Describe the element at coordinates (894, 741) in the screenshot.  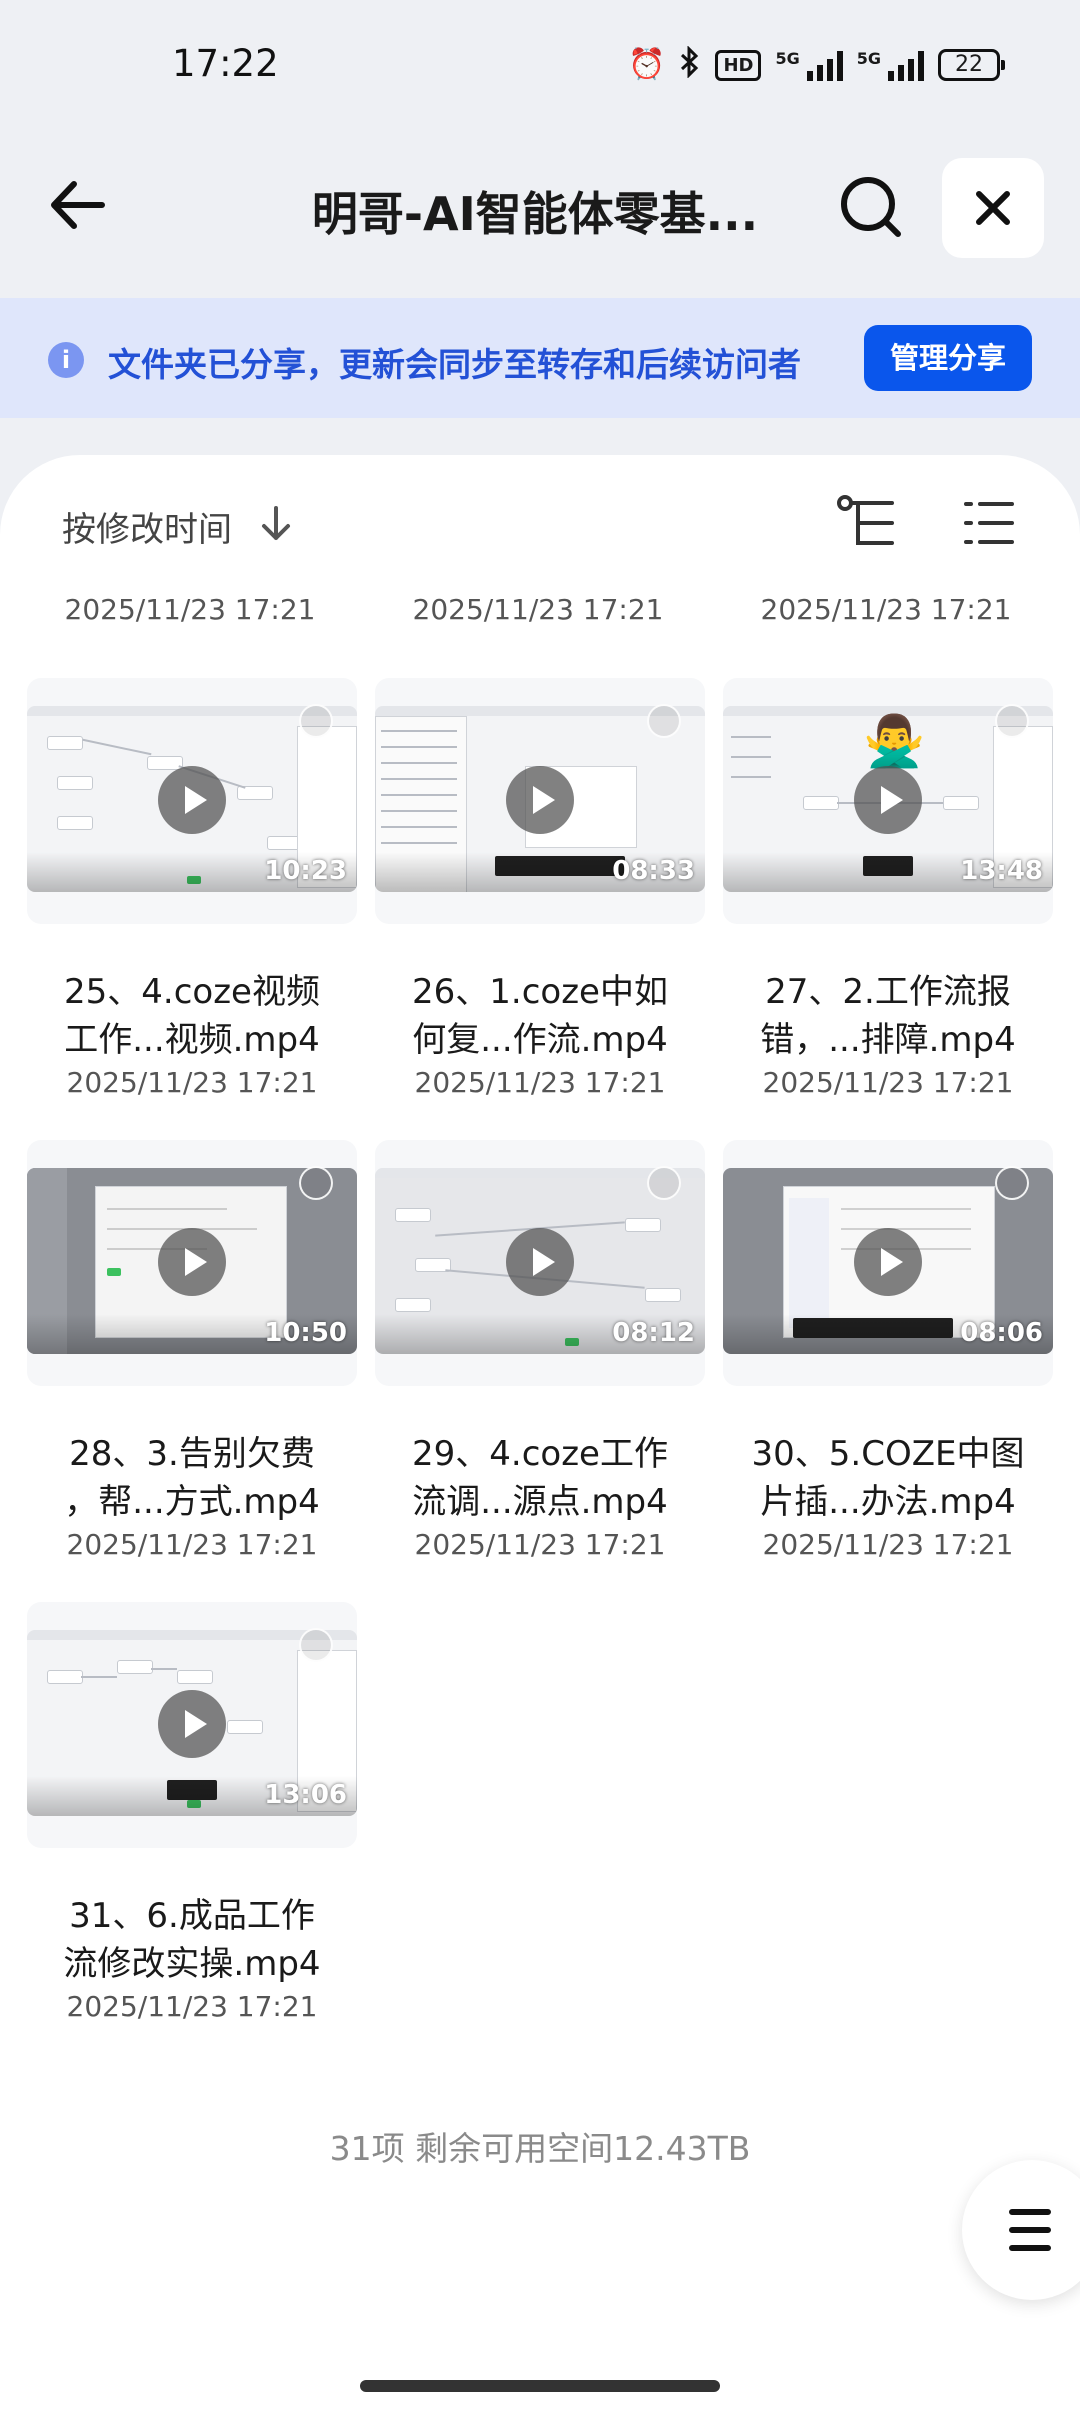
I see `person-gesturing-no-icon: 🙅‍♂️` at that location.